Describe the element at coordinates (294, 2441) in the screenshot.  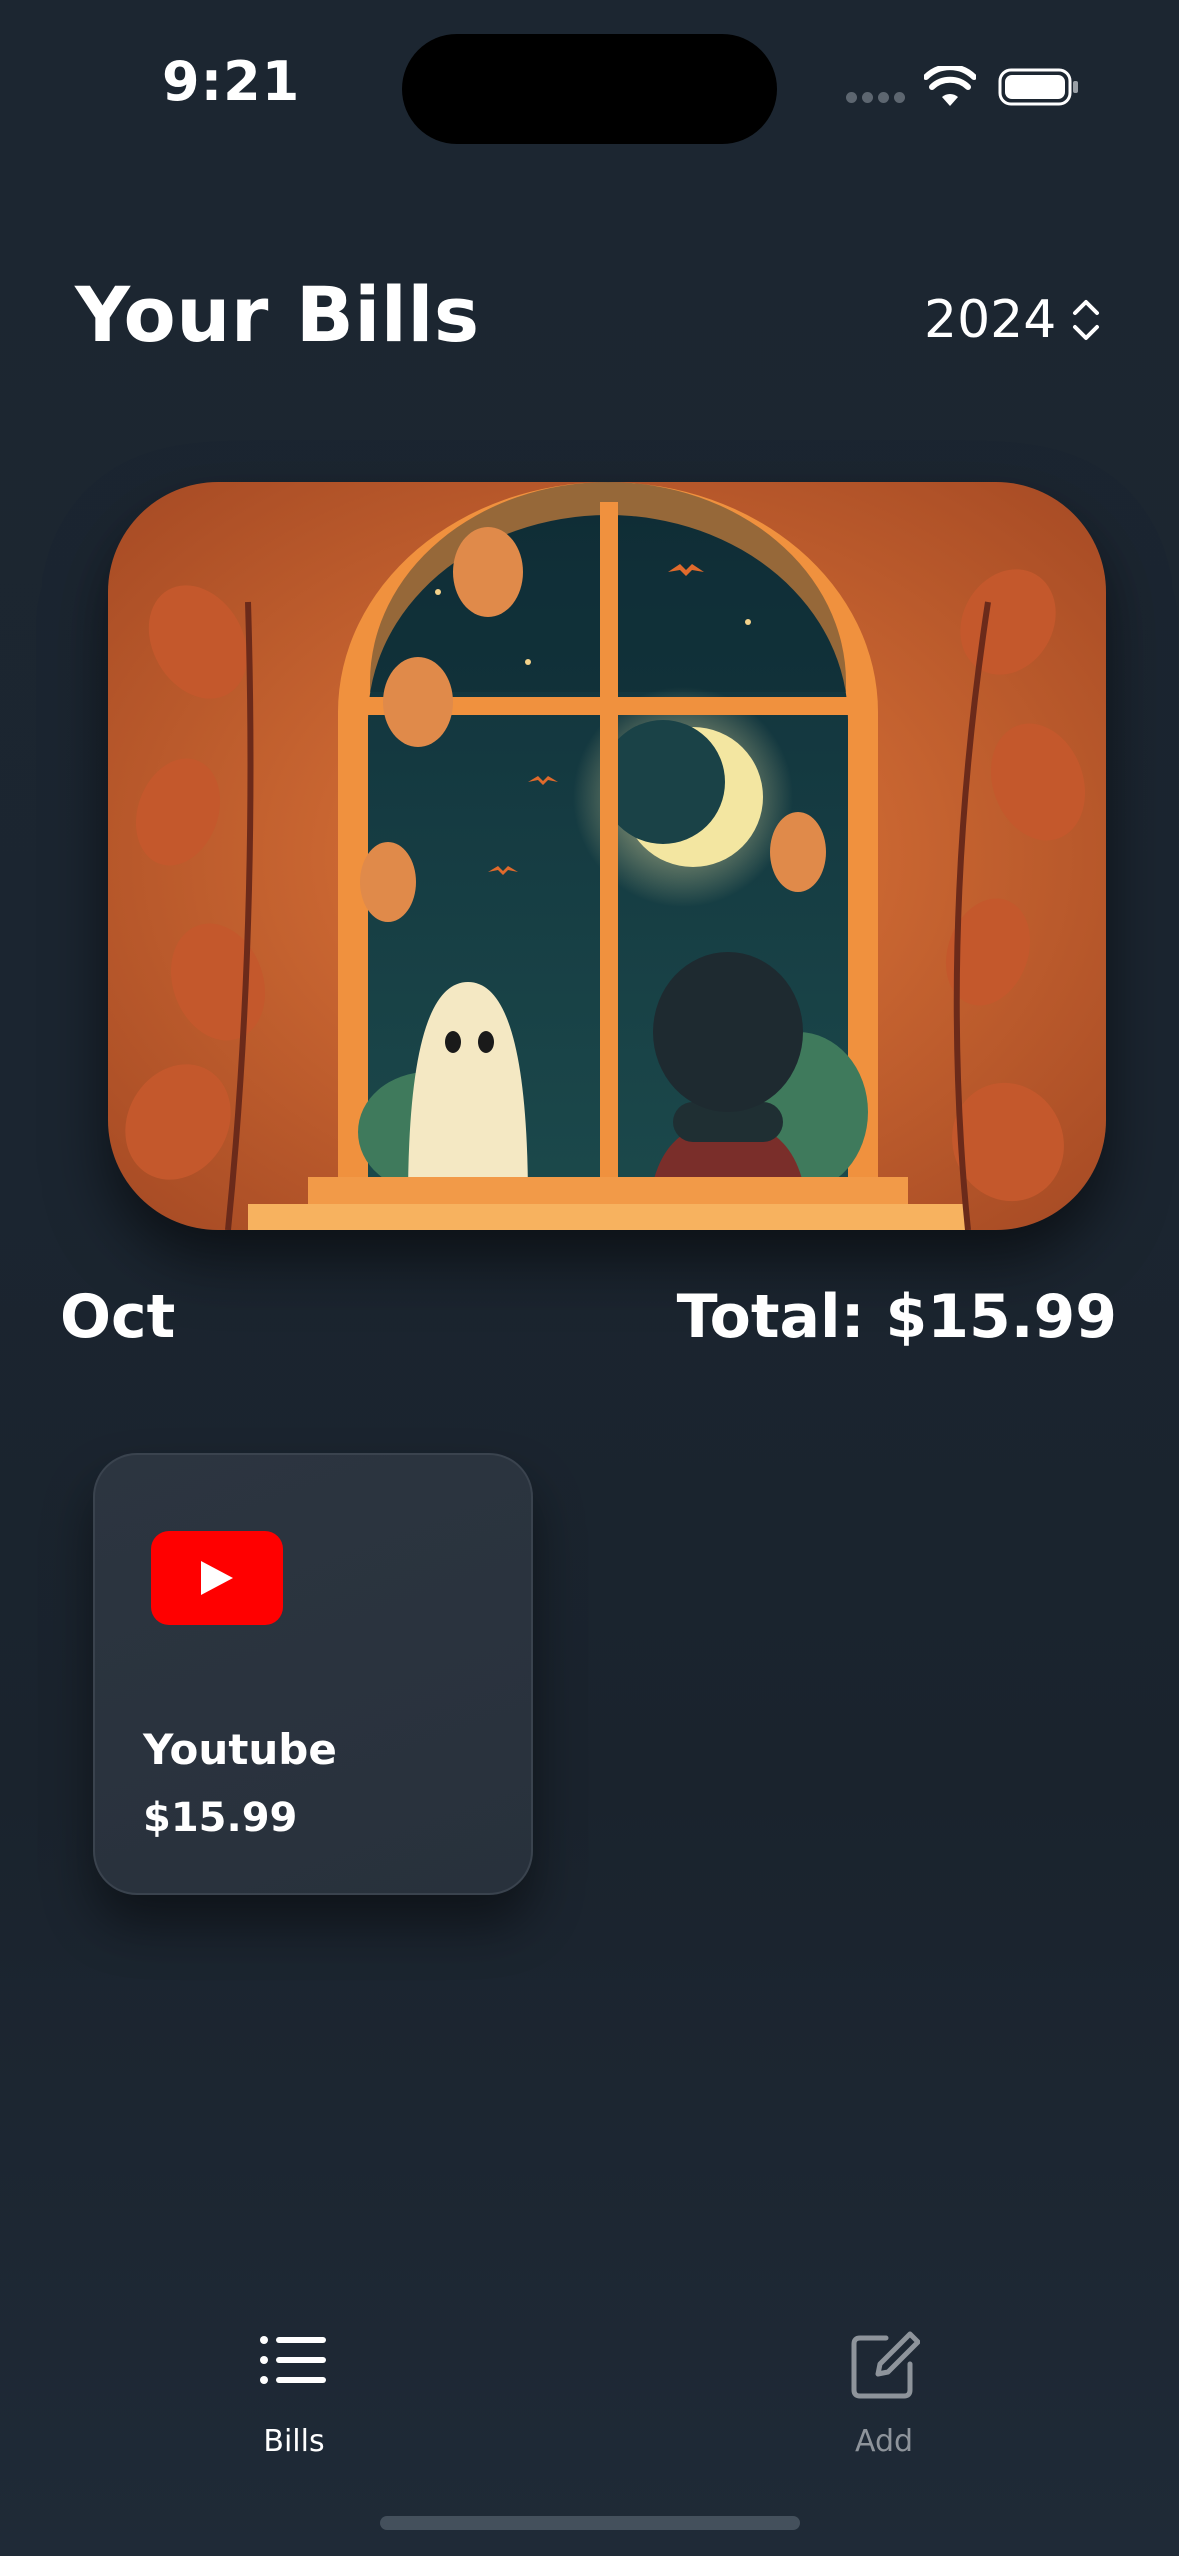
I see `tab-bills-label: Bills` at that location.